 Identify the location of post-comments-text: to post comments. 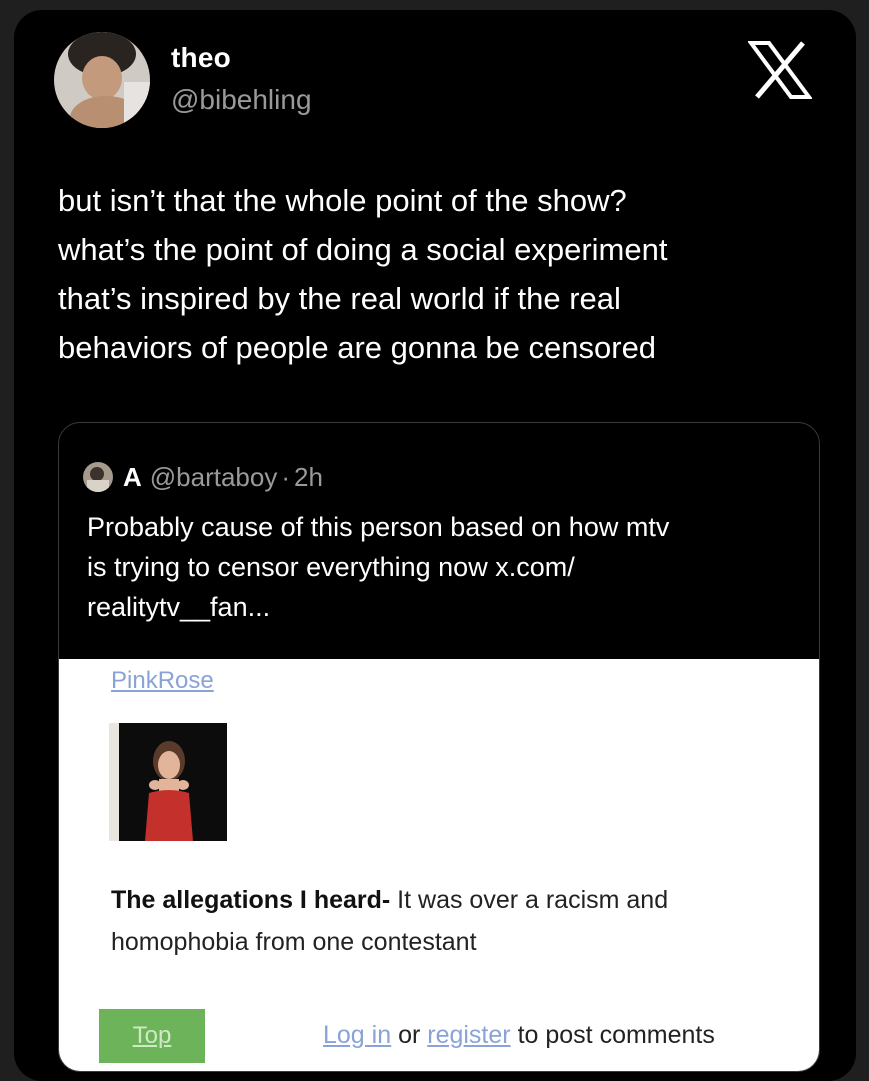
(612, 1035).